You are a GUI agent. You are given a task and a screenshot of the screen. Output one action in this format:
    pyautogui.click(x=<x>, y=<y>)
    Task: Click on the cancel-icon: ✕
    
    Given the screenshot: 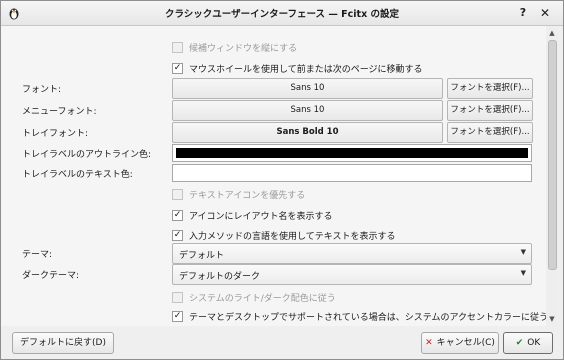 What is the action you would take?
    pyautogui.click(x=429, y=343)
    